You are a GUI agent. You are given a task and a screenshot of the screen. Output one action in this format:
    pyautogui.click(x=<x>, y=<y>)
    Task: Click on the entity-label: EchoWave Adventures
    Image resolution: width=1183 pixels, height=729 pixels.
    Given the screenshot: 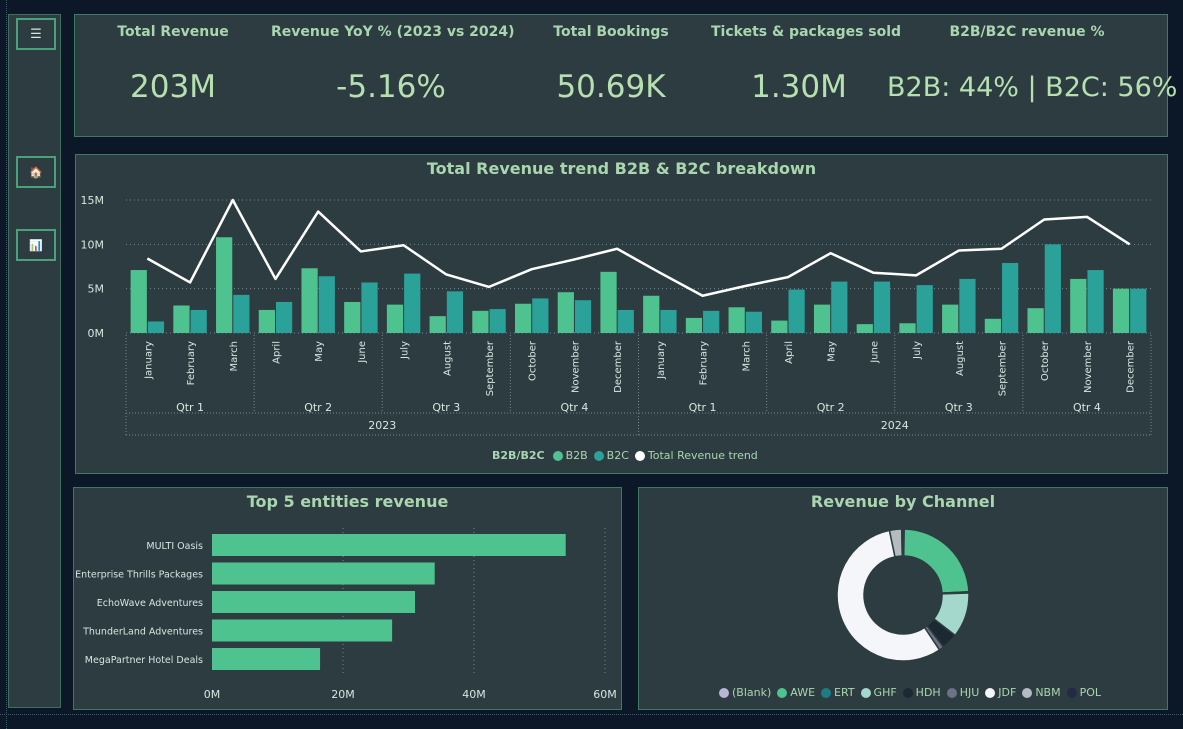 What is the action you would take?
    pyautogui.click(x=150, y=603)
    